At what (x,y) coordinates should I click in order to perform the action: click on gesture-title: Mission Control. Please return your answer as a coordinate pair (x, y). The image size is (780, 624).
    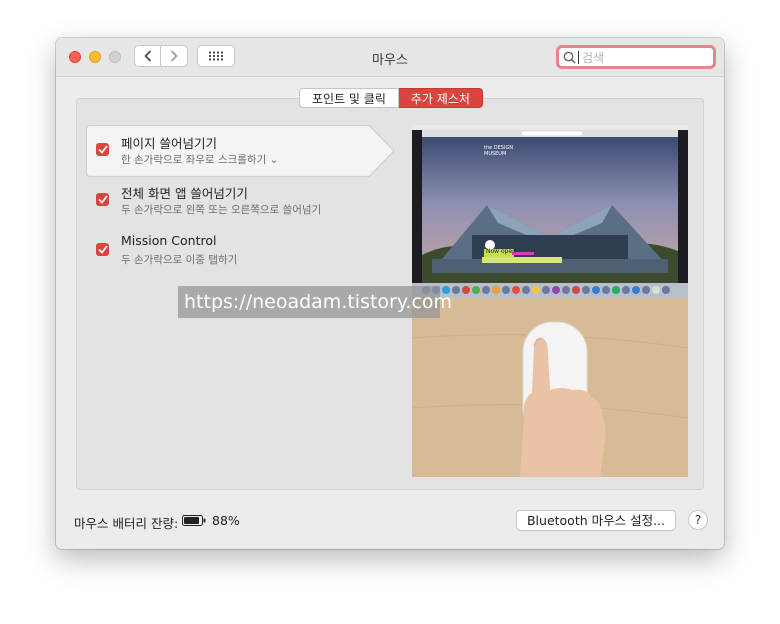
    Looking at the image, I should click on (169, 240).